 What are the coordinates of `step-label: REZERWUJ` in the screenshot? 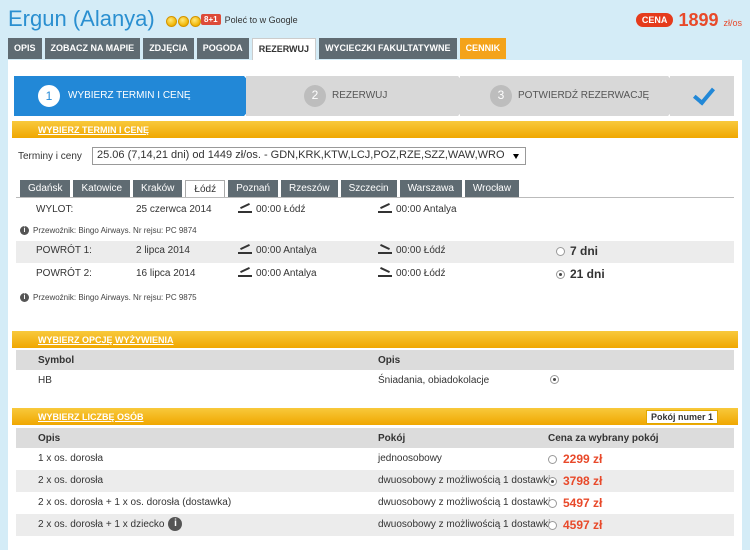 It's located at (360, 95).